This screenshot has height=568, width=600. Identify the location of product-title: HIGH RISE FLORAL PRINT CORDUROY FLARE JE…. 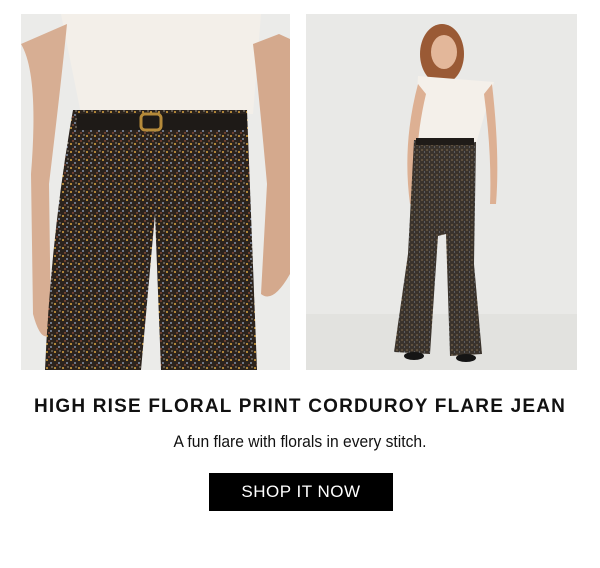
(300, 407).